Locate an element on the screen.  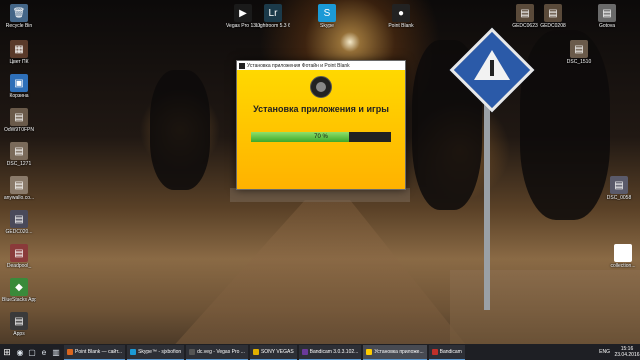
task-view-icon: ▢ is located at coordinates (32, 352).